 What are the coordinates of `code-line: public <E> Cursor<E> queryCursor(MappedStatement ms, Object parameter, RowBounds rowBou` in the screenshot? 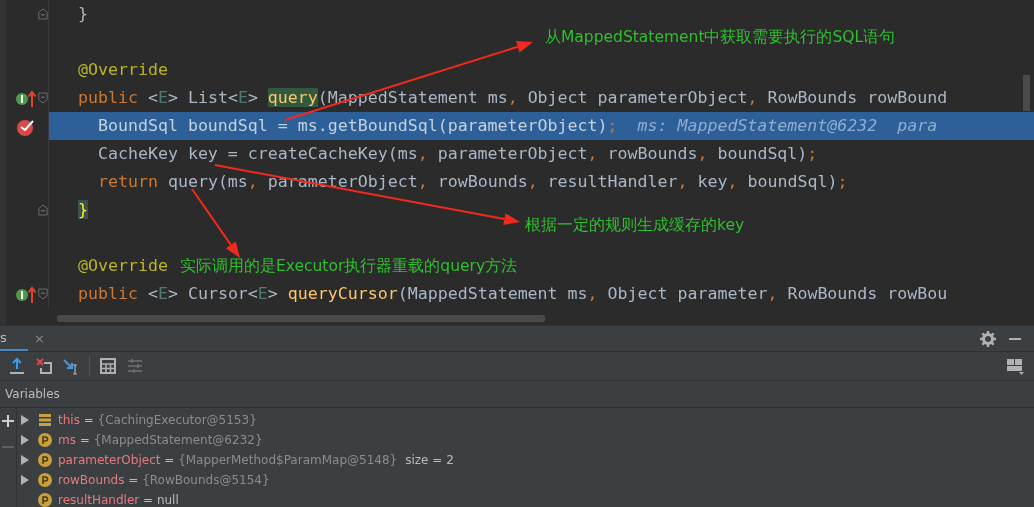 It's located at (513, 294).